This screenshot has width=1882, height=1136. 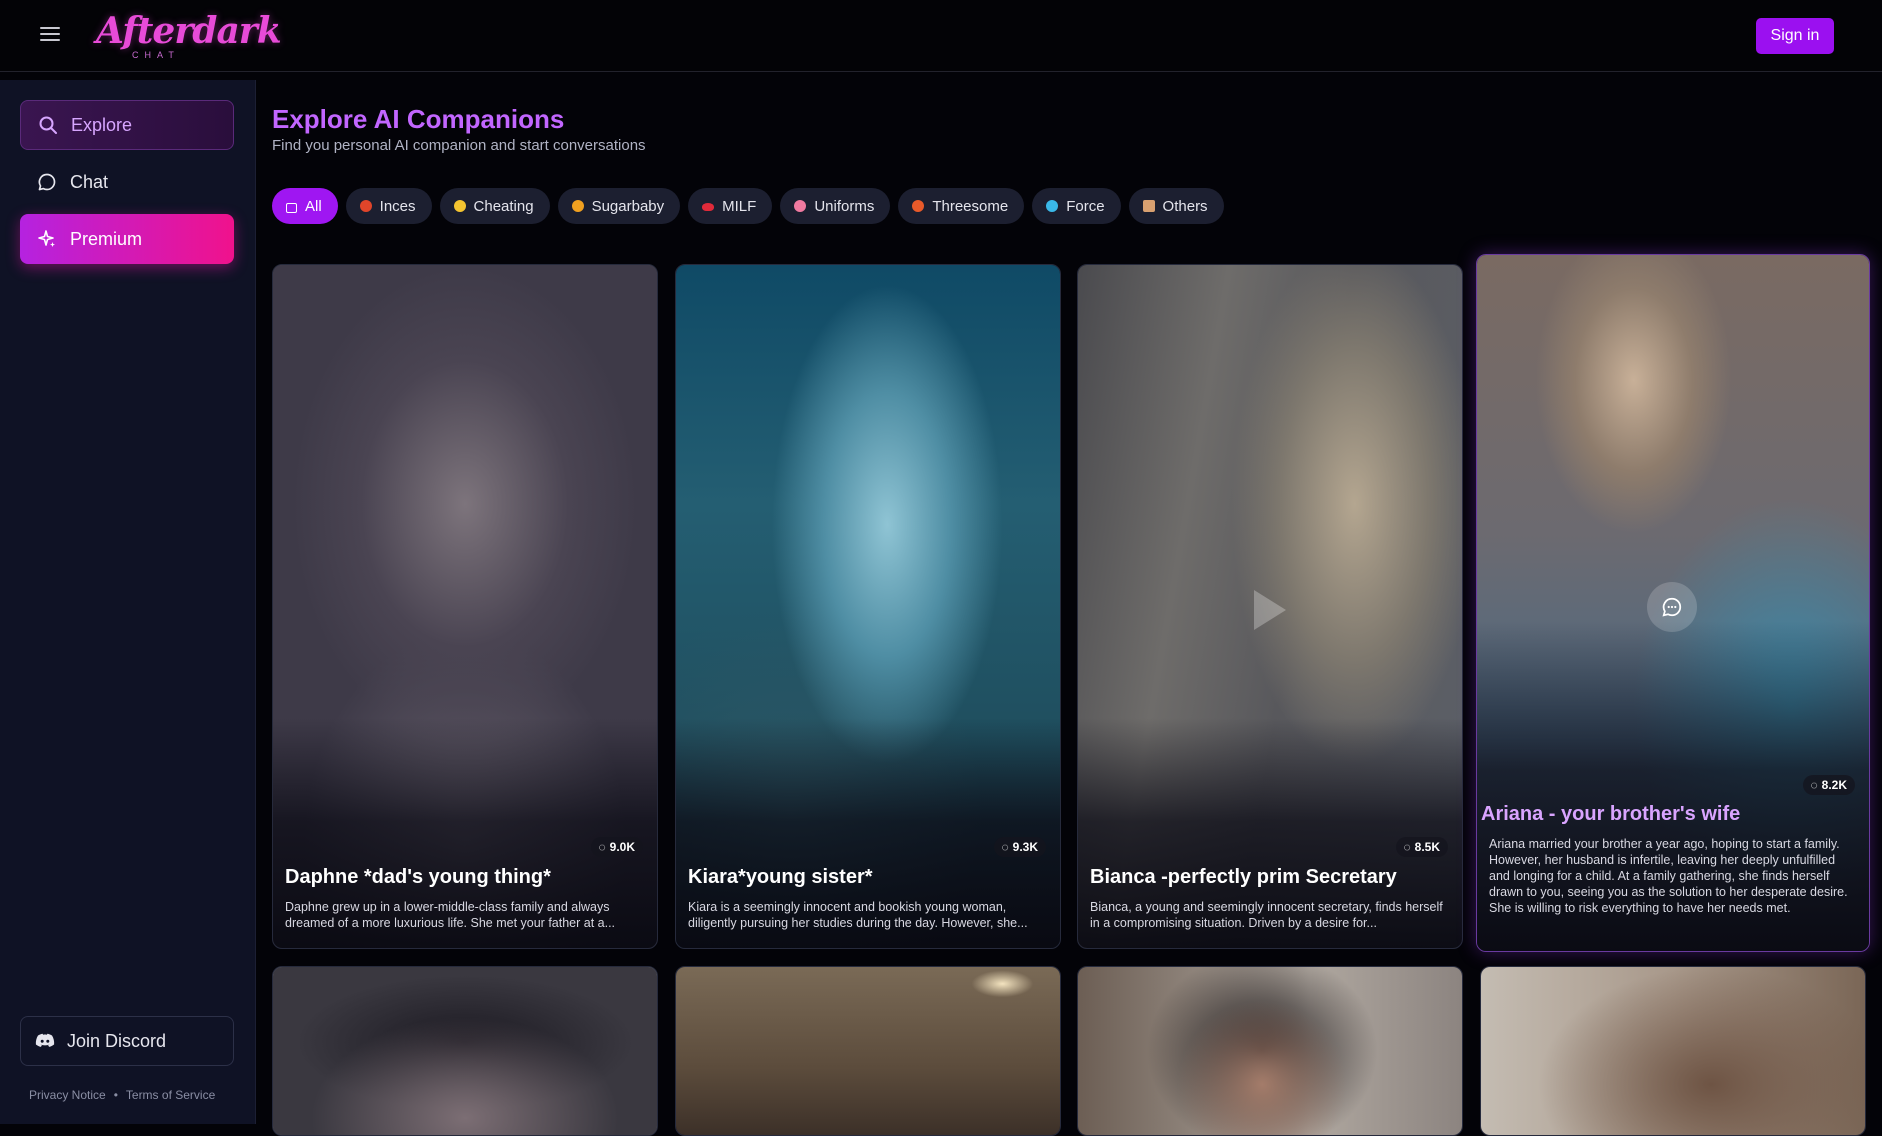 I want to click on category-chip-threesome: Threesome, so click(x=961, y=206).